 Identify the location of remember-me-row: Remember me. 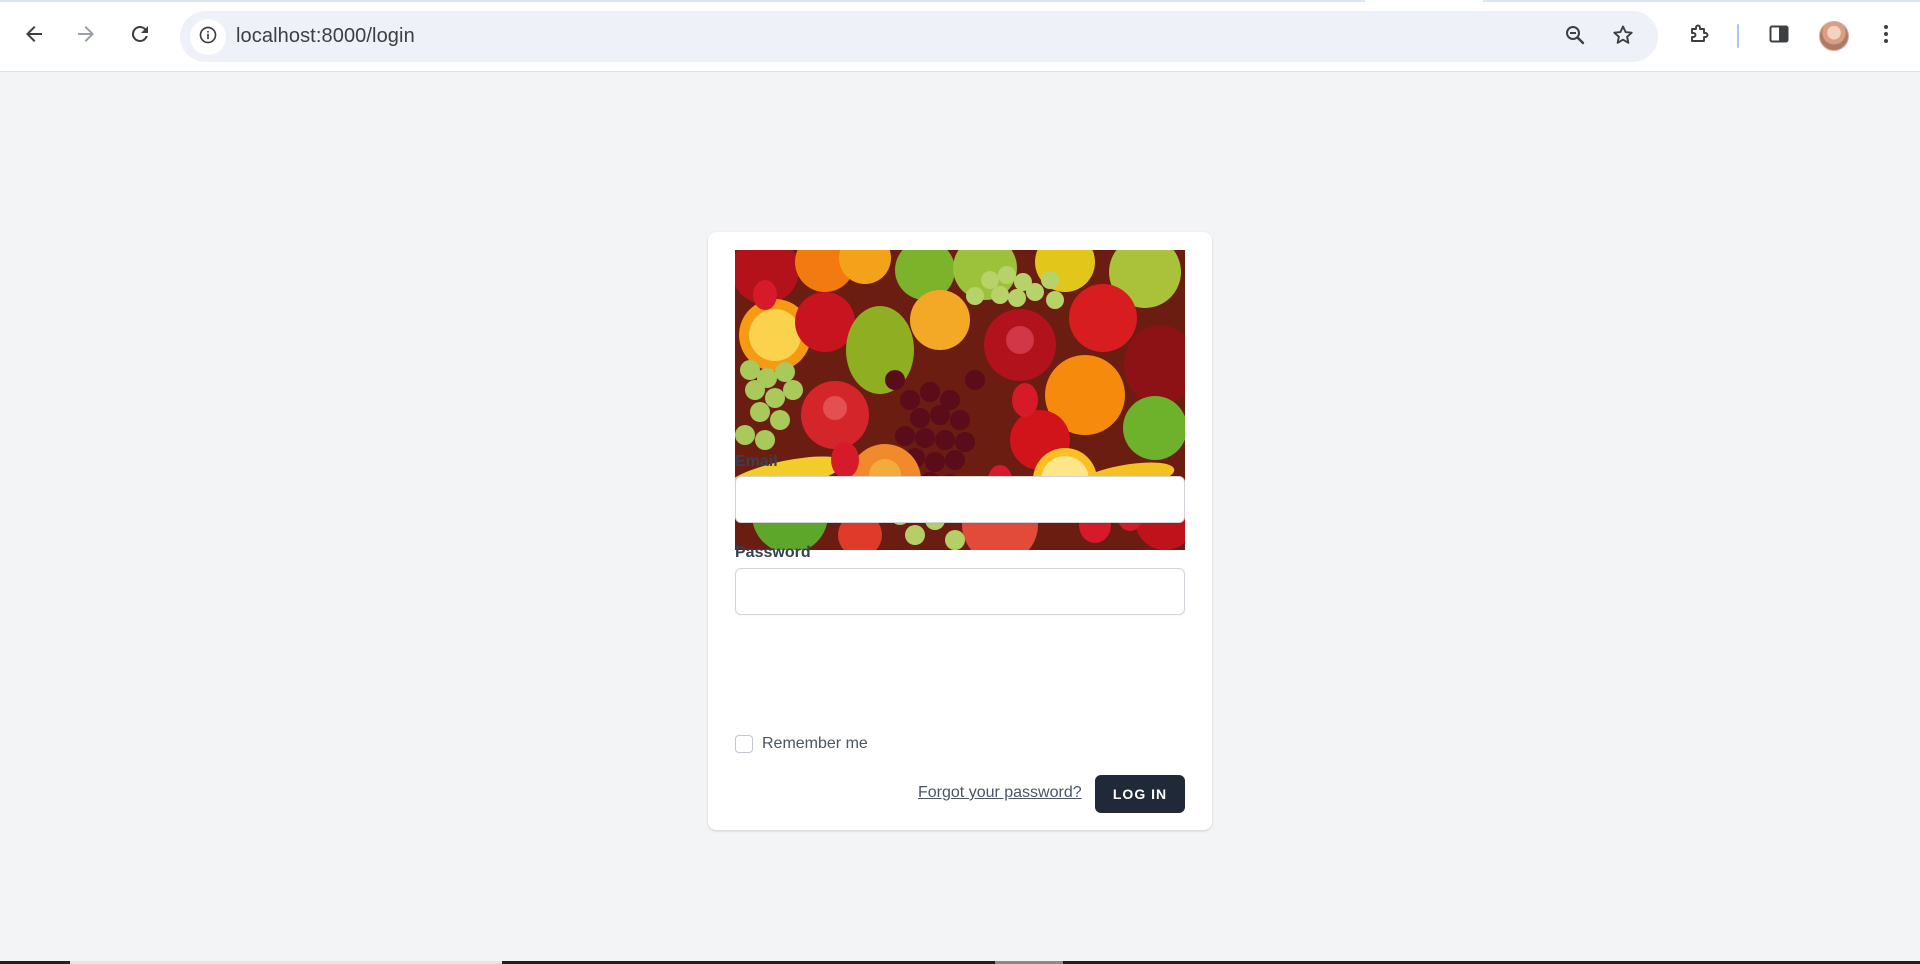
(801, 744).